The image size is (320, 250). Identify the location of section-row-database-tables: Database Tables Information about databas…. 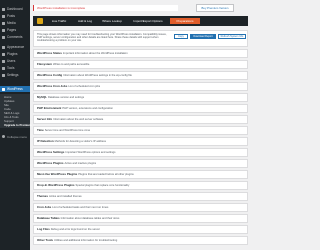
(140, 218).